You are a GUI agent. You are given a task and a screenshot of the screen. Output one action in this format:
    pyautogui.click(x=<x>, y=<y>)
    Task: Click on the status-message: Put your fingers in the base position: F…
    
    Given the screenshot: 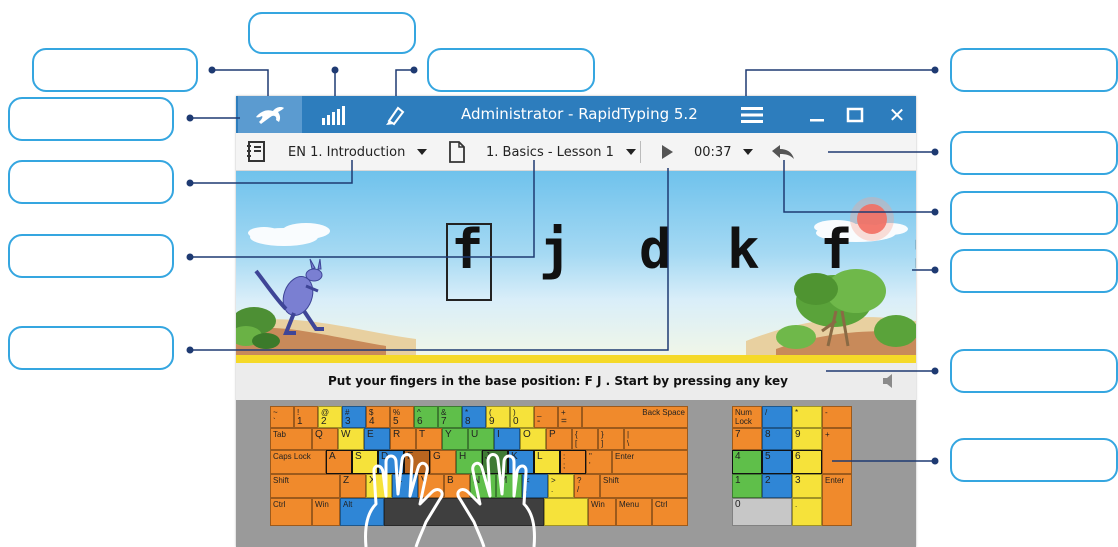 What is the action you would take?
    pyautogui.click(x=558, y=381)
    